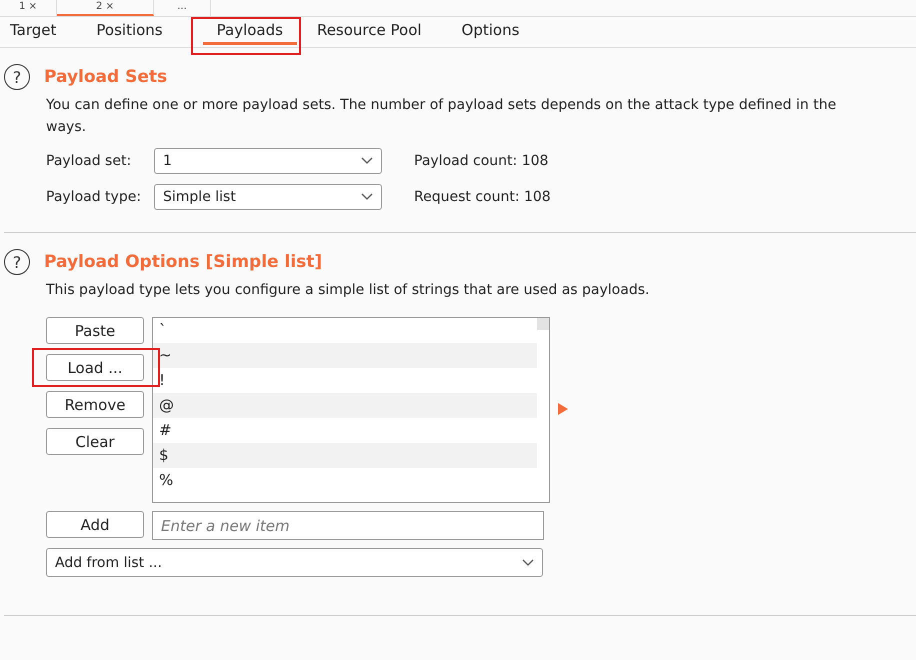 The width and height of the screenshot is (916, 660). Describe the element at coordinates (28, 8) in the screenshot. I see `attack-tab: 1 ×` at that location.